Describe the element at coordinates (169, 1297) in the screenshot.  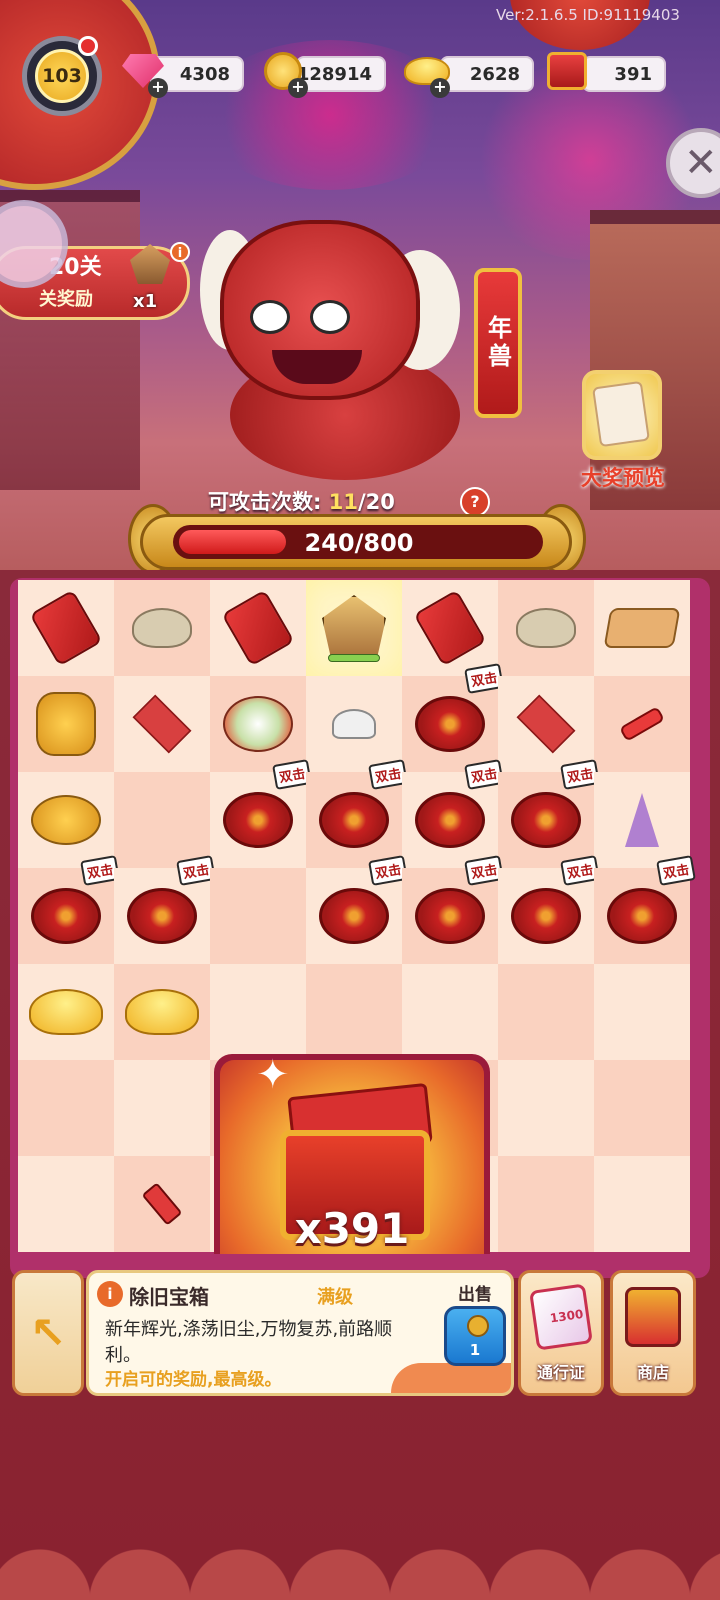
I see `item-title: 除旧宝箱` at that location.